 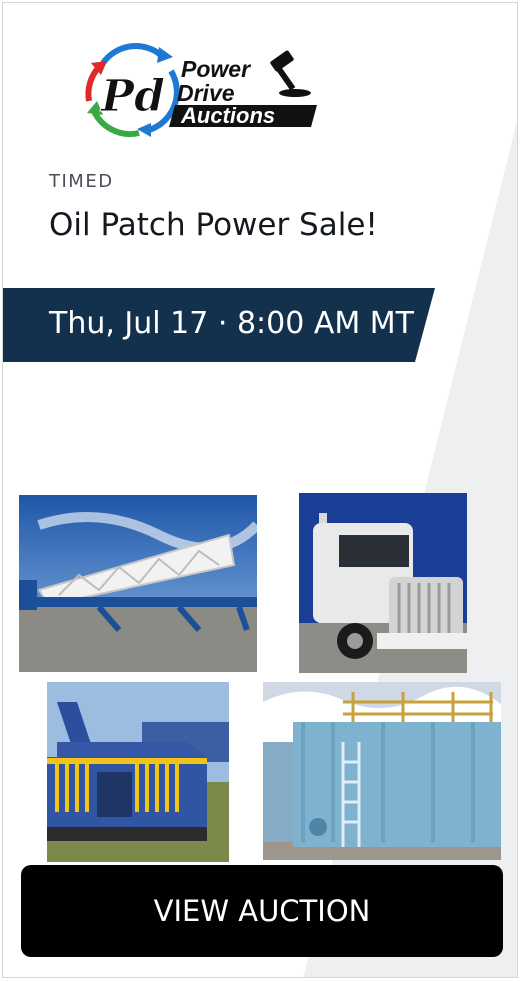 What do you see at coordinates (231, 323) in the screenshot?
I see `event-date: Thu, Jul 17 · 8:00 AM MT` at bounding box center [231, 323].